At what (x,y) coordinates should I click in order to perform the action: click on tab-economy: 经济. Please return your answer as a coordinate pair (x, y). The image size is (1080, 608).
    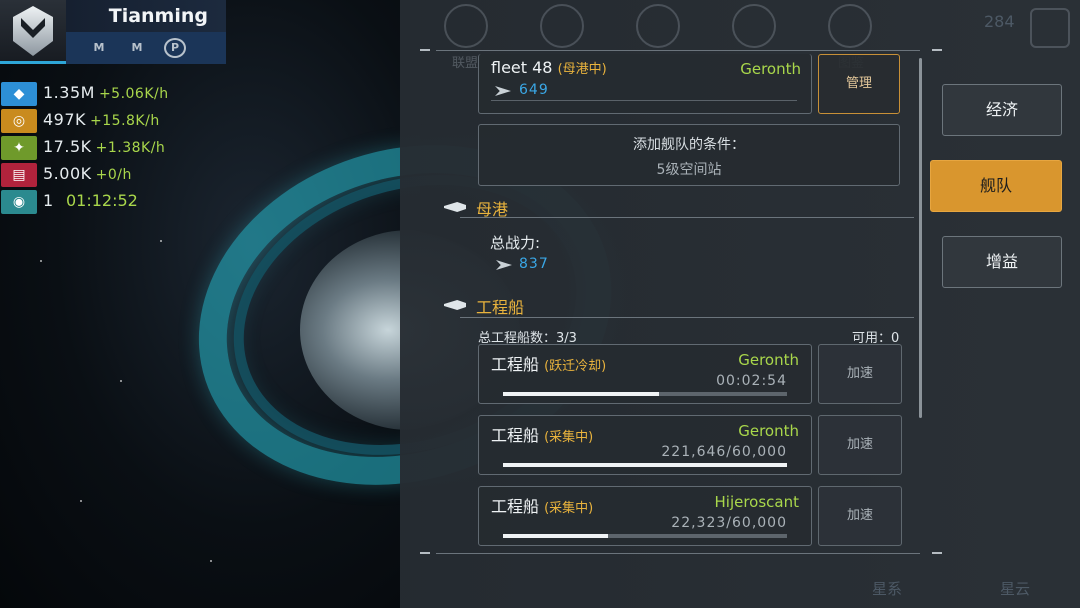
    Looking at the image, I should click on (1002, 110).